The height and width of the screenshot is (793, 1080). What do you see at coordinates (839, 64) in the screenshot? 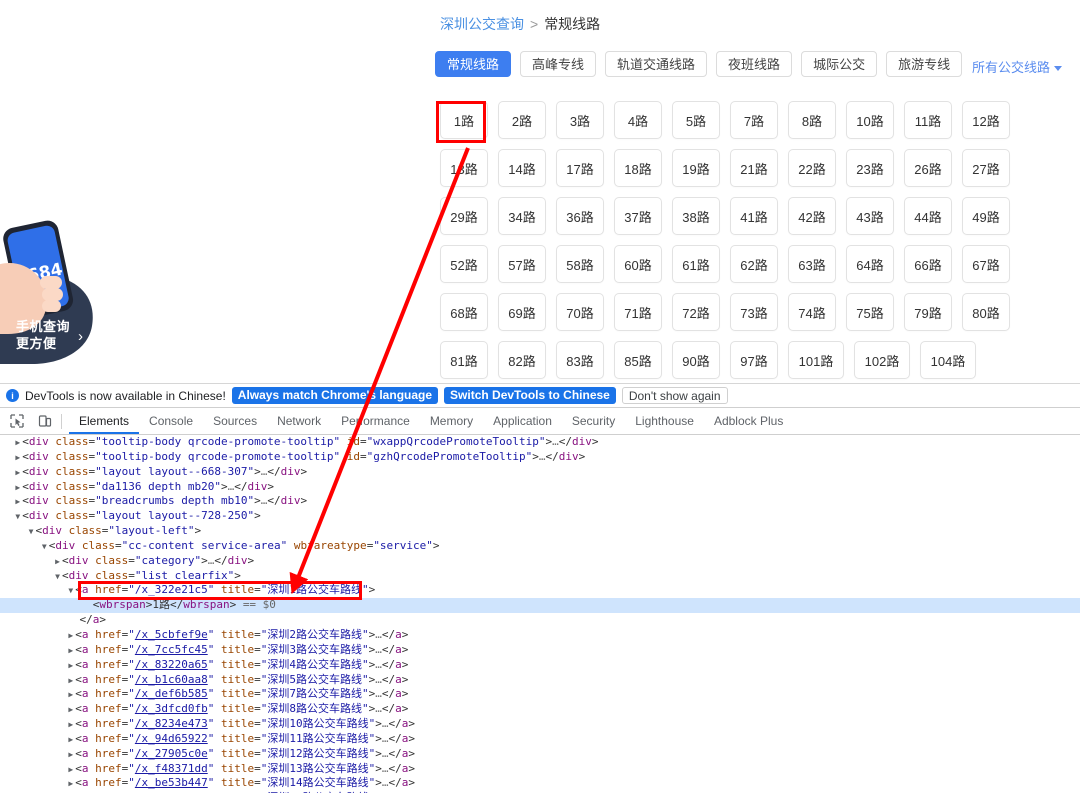
I see `category-tab-chengji: 城际公交` at bounding box center [839, 64].